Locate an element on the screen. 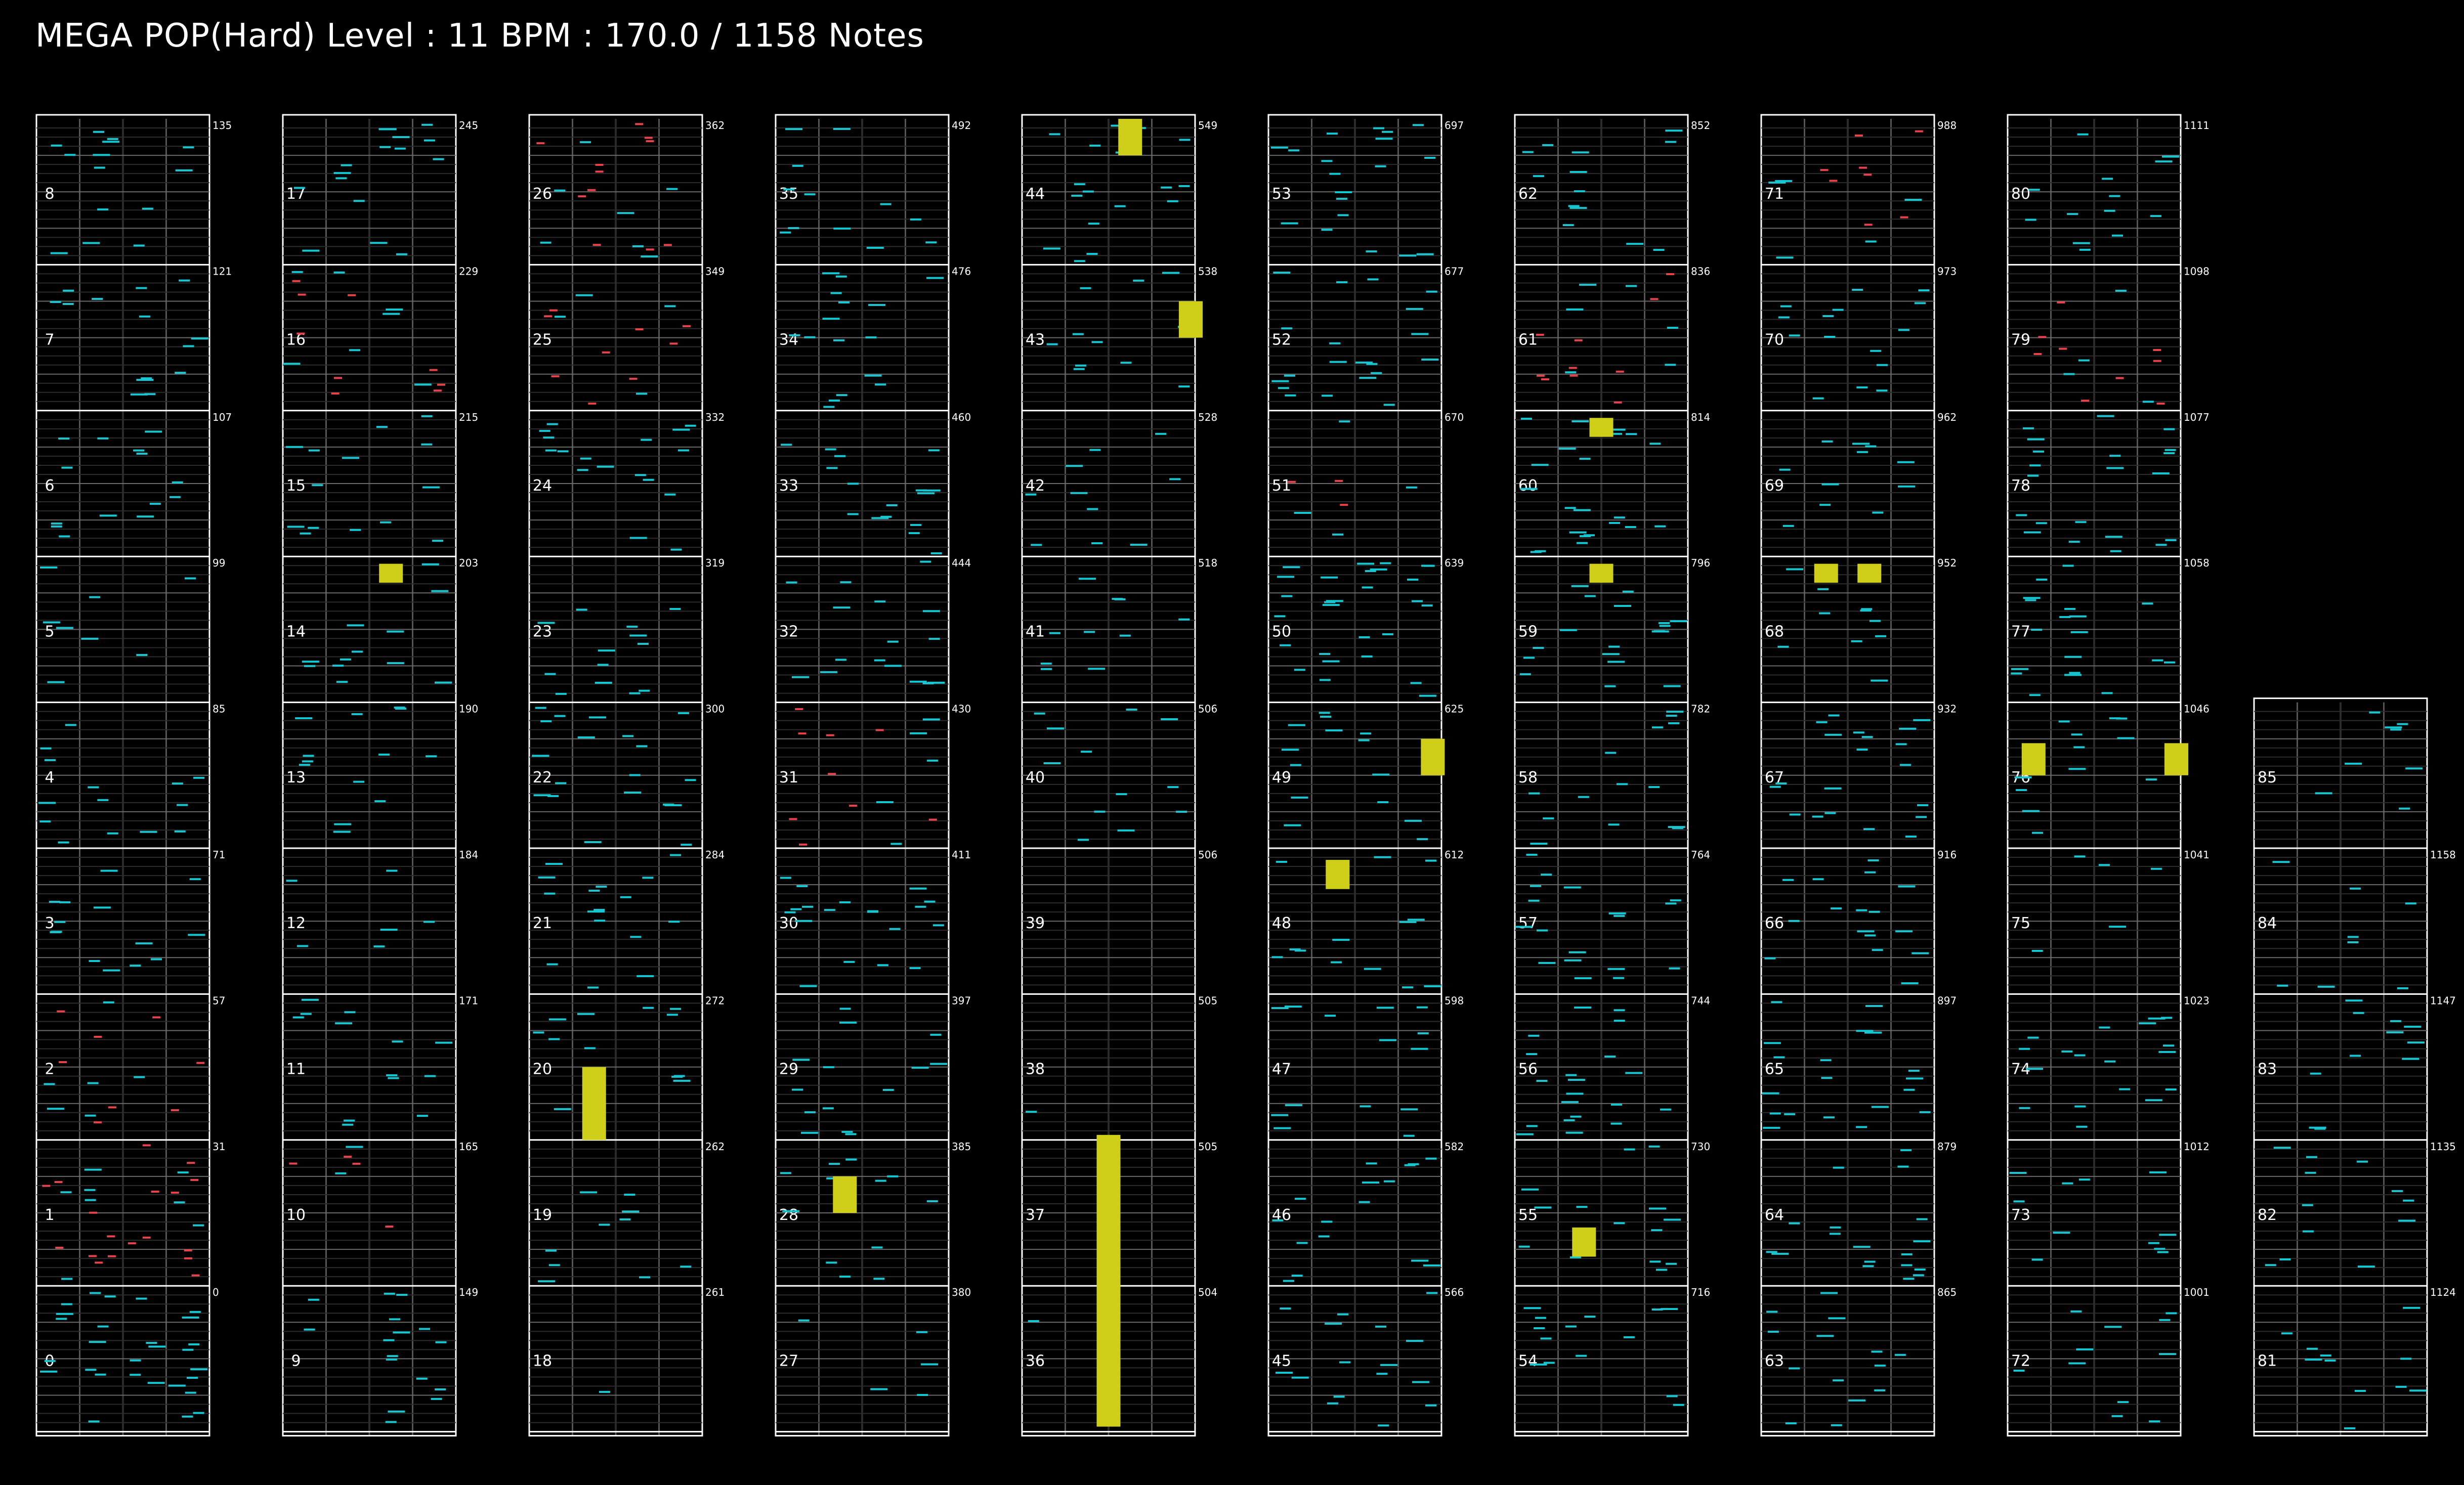 Image resolution: width=2464 pixels, height=1485 pixels. measure-number: 5 is located at coordinates (49, 632).